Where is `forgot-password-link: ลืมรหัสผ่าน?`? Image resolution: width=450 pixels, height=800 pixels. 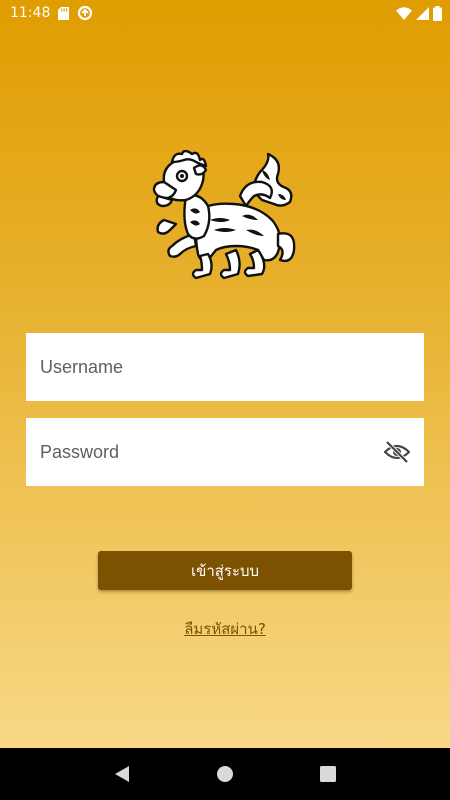 forgot-password-link: ลืมรหัสผ่าน? is located at coordinates (225, 629).